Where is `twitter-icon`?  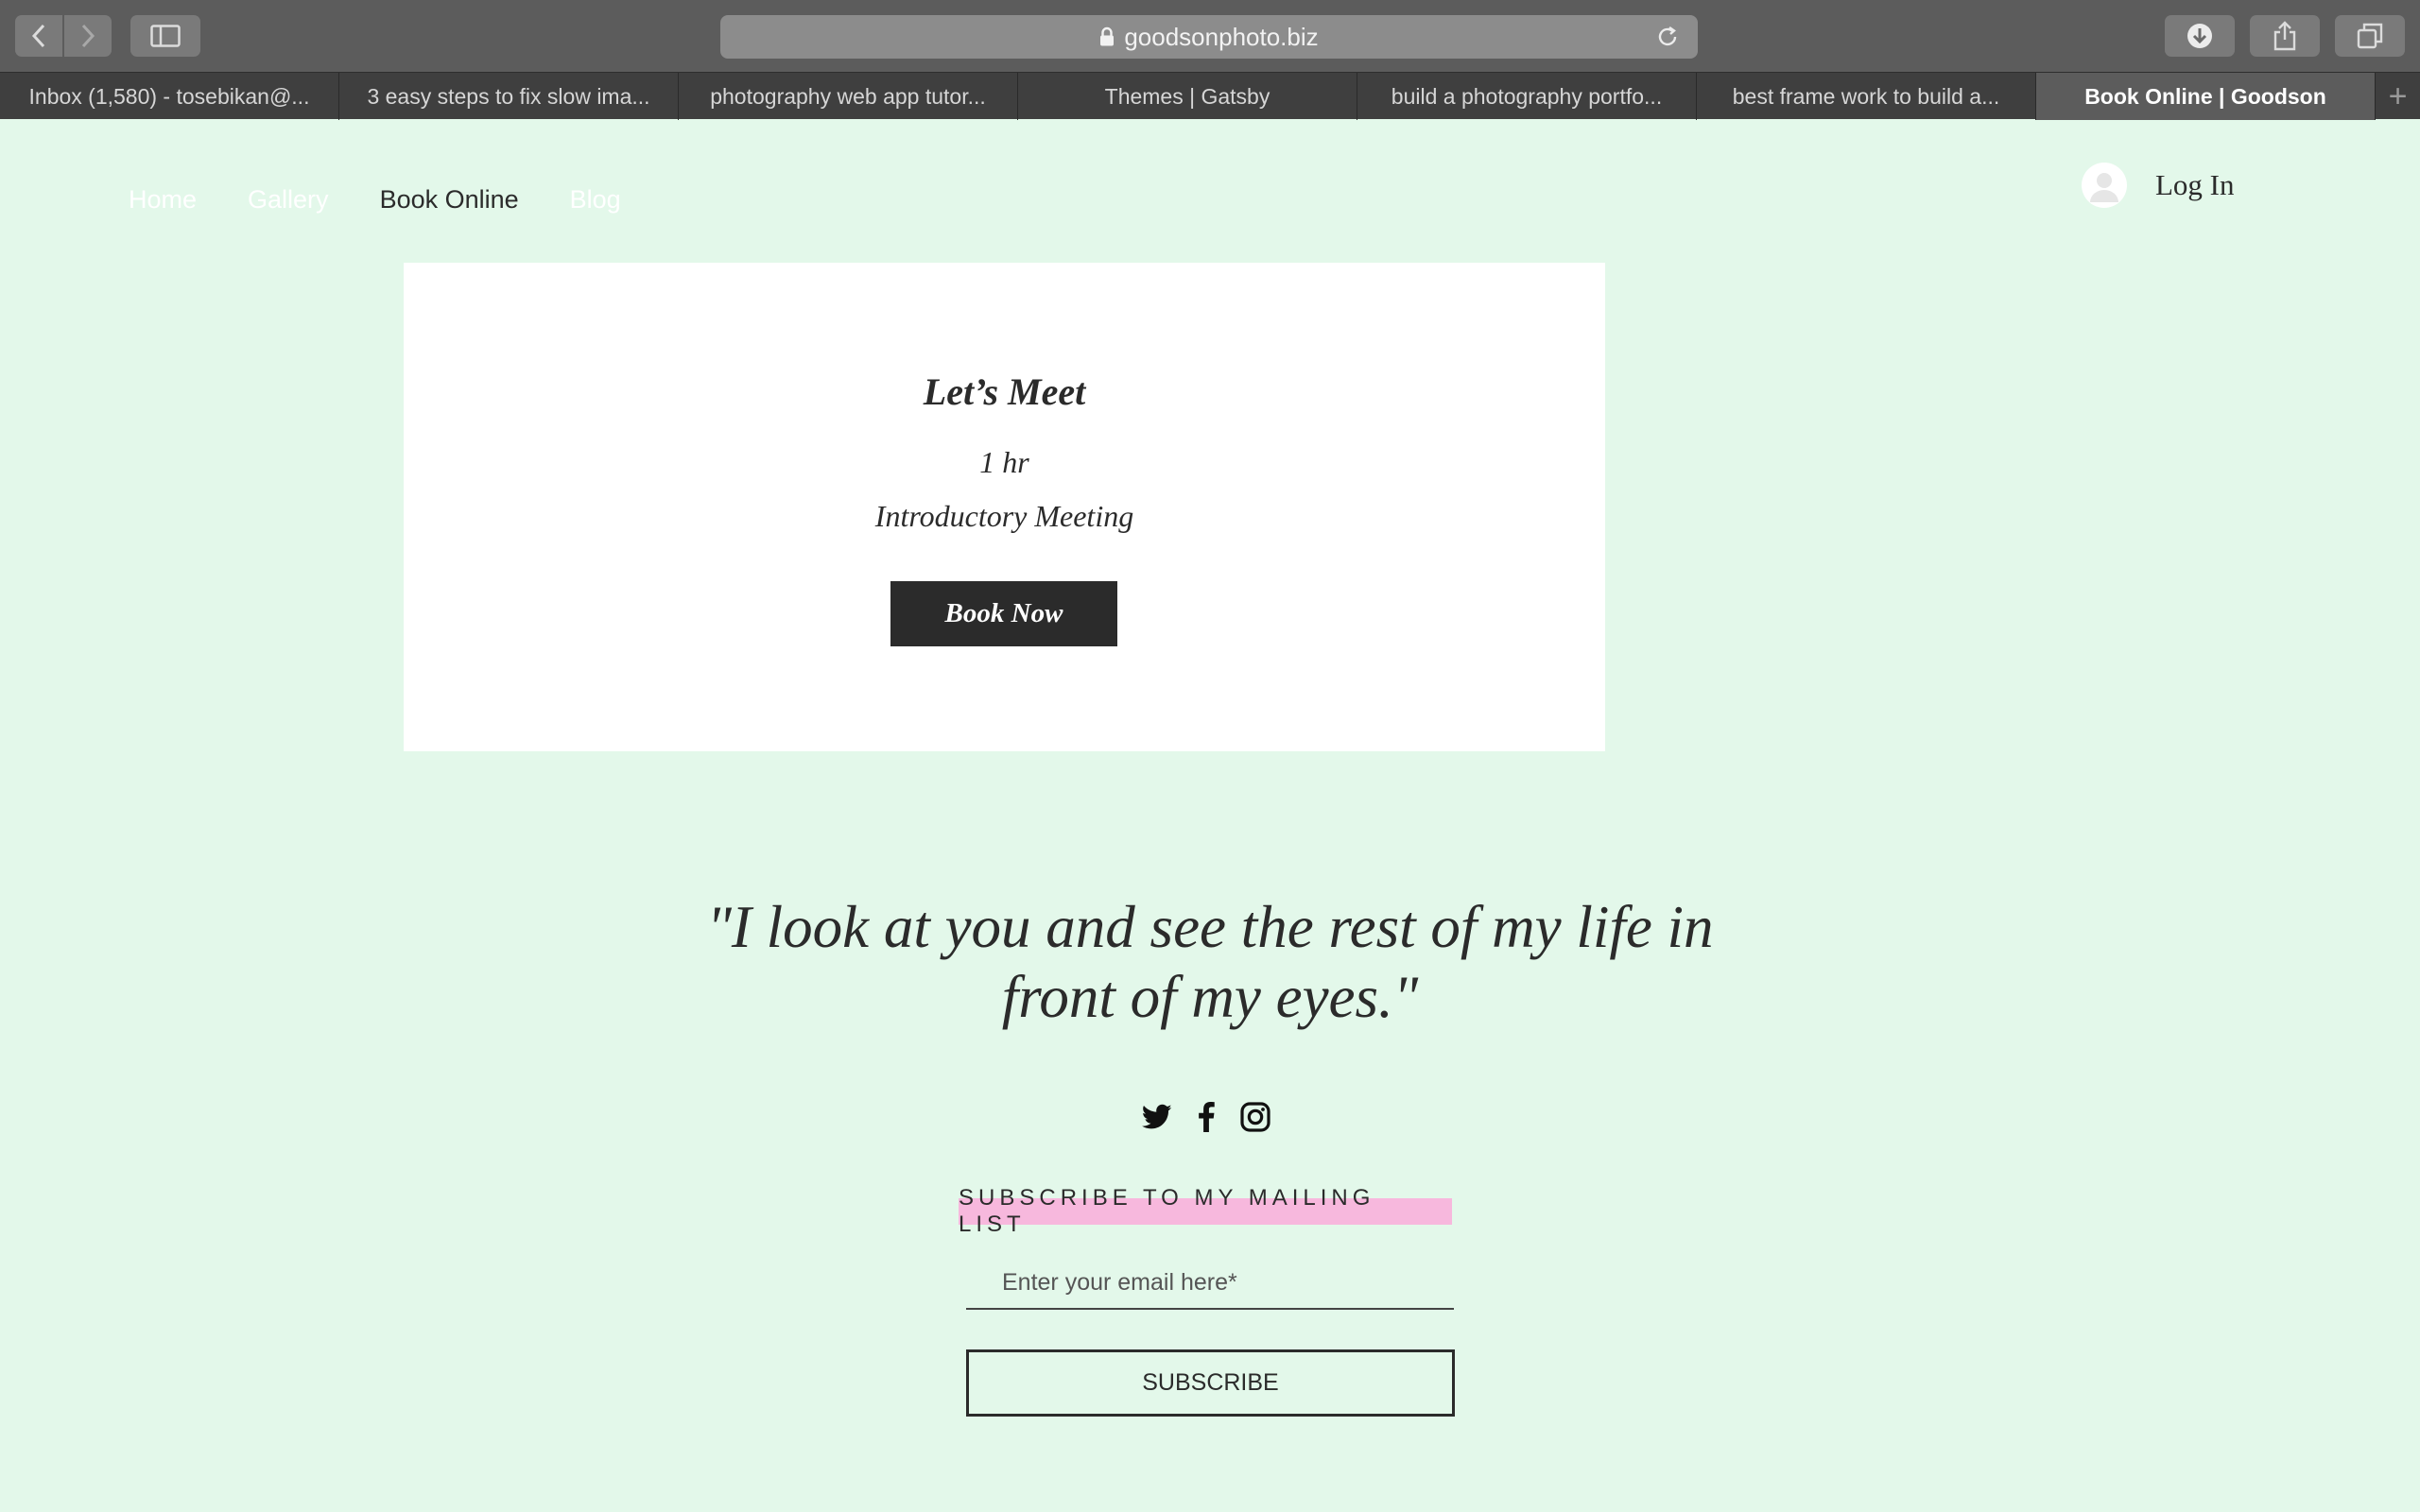 twitter-icon is located at coordinates (1157, 1117).